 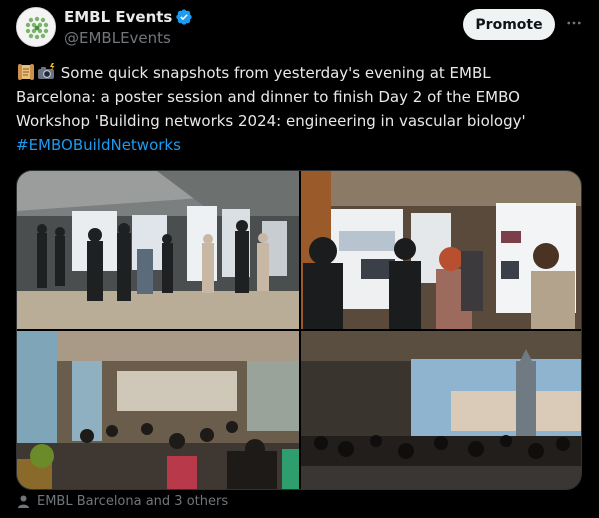 What do you see at coordinates (117, 38) in the screenshot?
I see `user-handle: @EMBLEvents` at bounding box center [117, 38].